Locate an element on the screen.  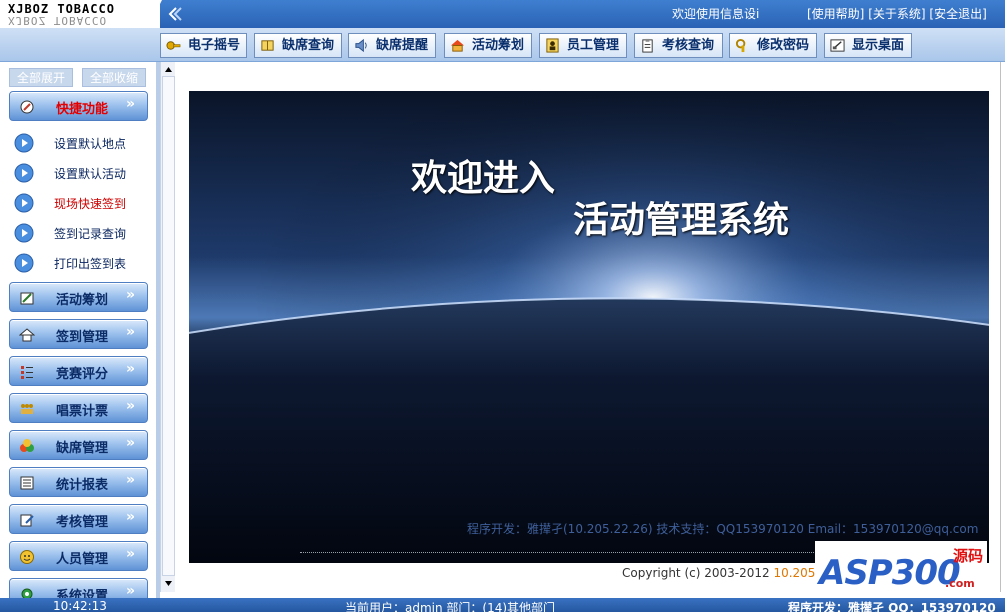
sidebar-scrollbar is located at coordinates (167, 327).